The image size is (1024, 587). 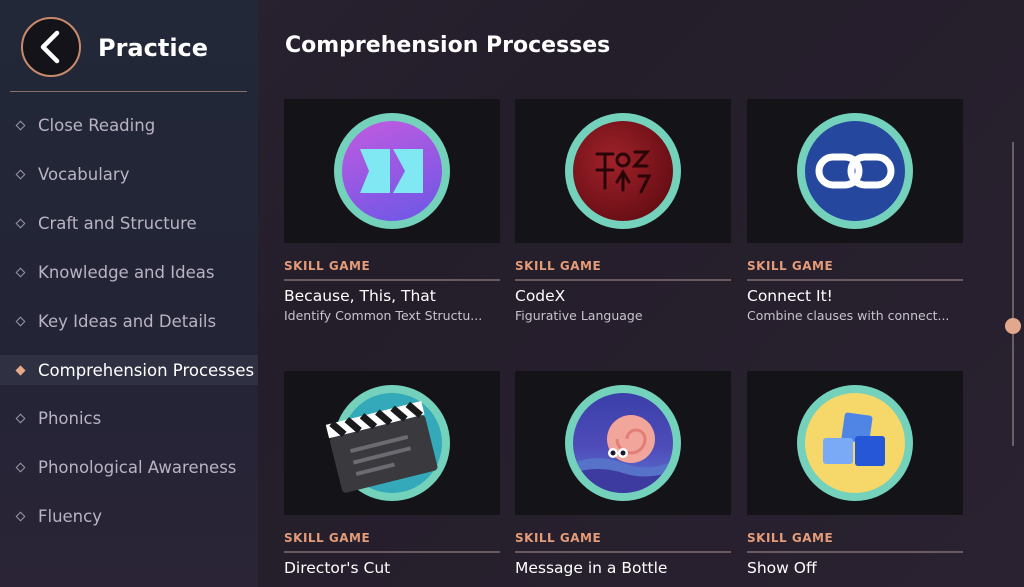 What do you see at coordinates (623, 454) in the screenshot?
I see `snail-shape` at bounding box center [623, 454].